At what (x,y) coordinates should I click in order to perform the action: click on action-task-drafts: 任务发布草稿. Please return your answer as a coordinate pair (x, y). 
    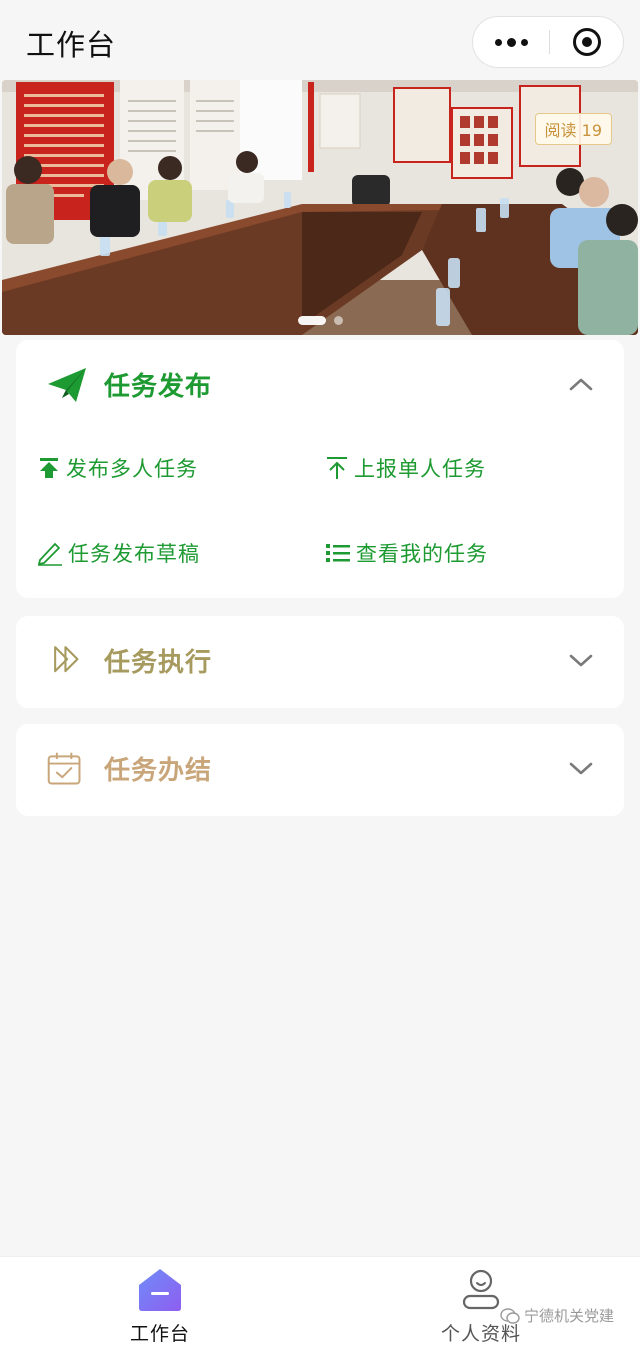
    Looking at the image, I should click on (118, 553).